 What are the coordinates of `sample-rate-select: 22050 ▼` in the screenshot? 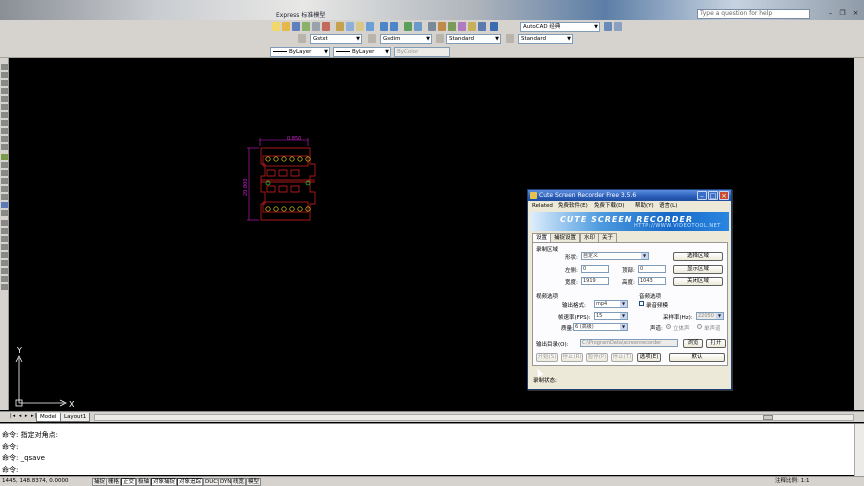 It's located at (710, 316).